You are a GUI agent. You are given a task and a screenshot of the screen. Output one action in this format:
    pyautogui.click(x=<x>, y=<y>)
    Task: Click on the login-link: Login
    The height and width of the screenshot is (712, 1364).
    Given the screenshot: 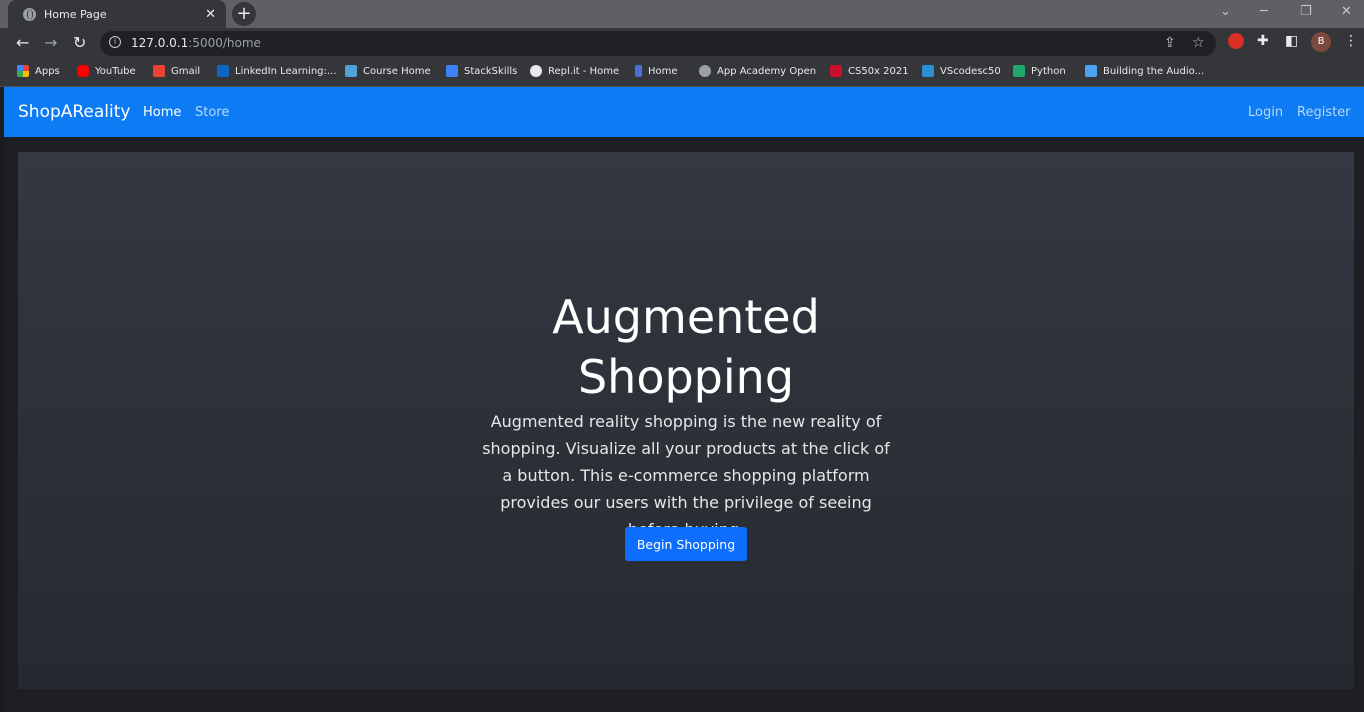 What is the action you would take?
    pyautogui.click(x=1265, y=112)
    